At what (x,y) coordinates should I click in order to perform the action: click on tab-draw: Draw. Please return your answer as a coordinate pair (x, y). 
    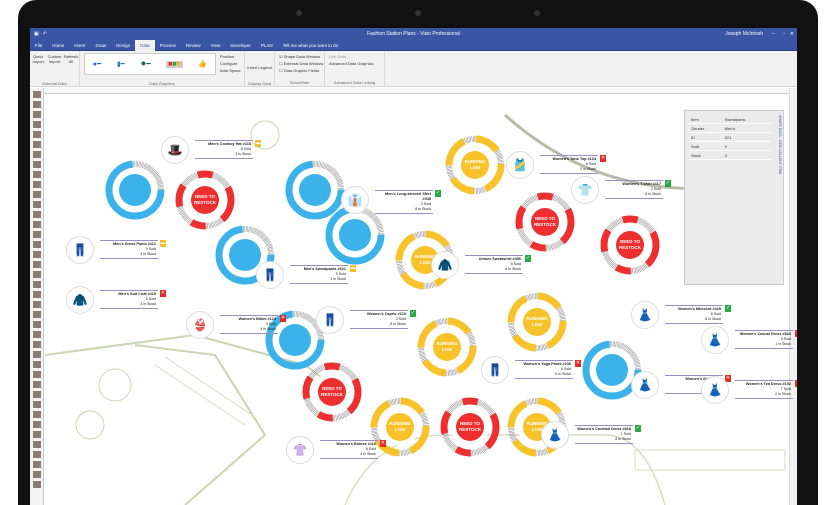
    Looking at the image, I should click on (101, 45).